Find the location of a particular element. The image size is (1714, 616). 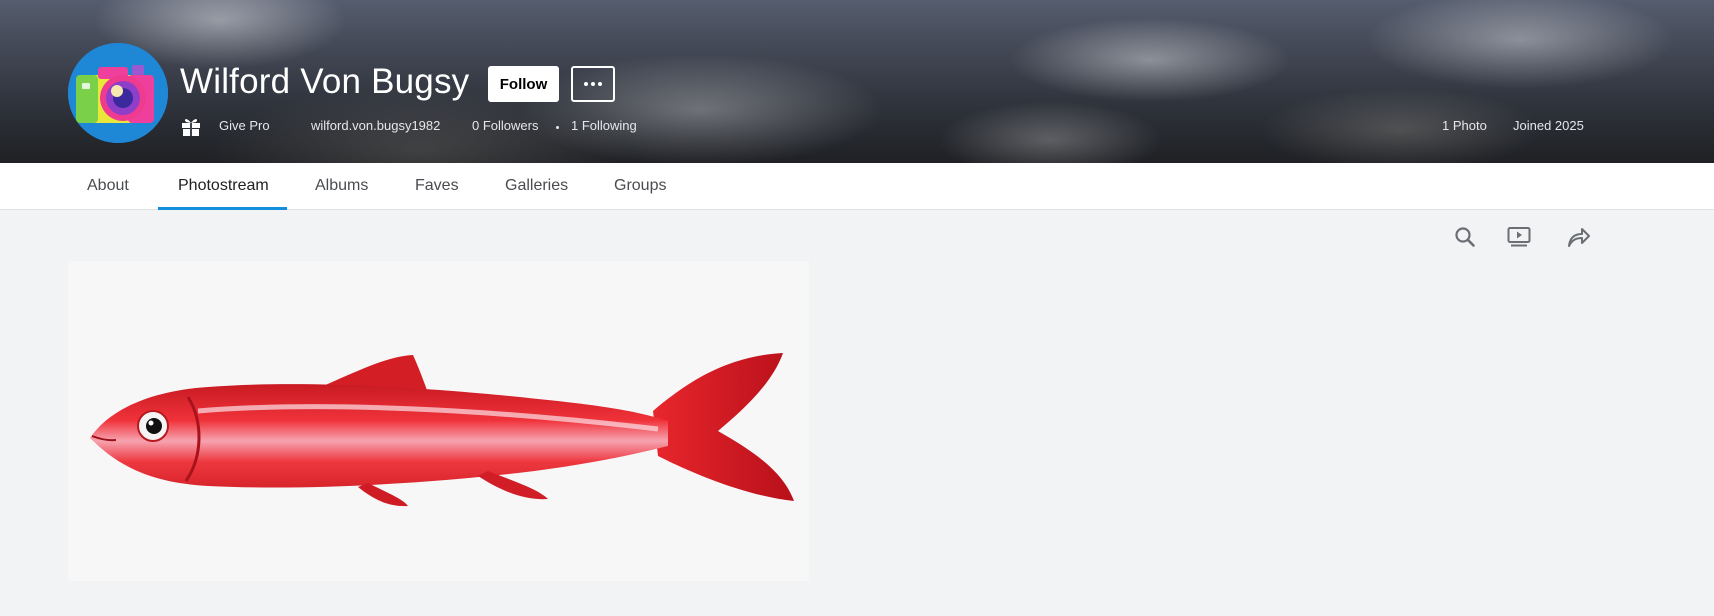

tab-photostream: Photostream is located at coordinates (223, 186).